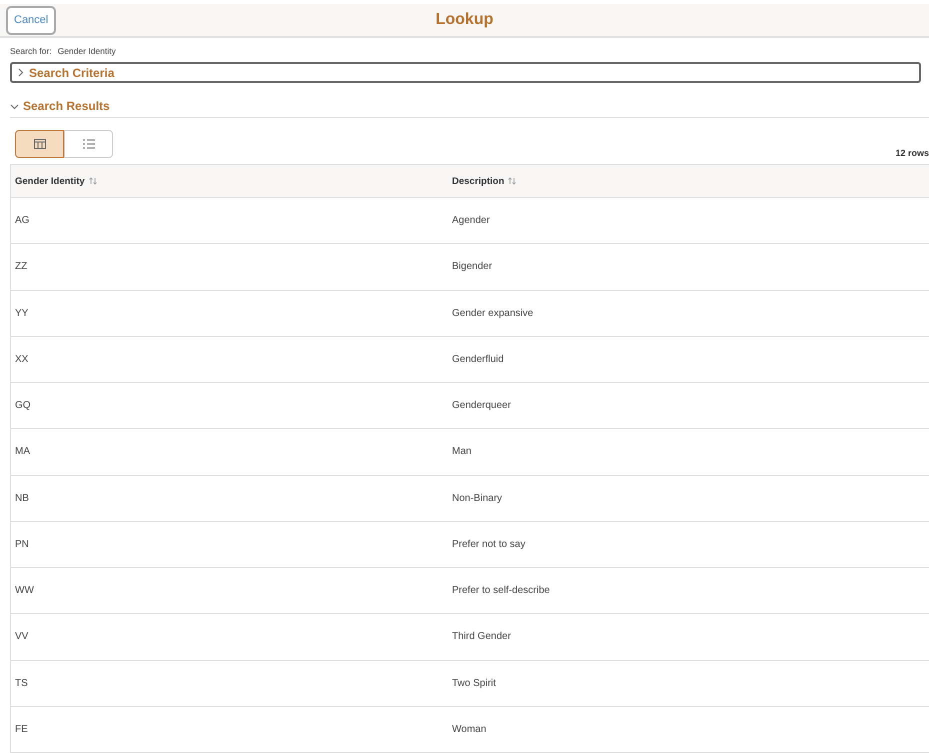 The image size is (929, 753). I want to click on table-cell-text: XX, so click(22, 359).